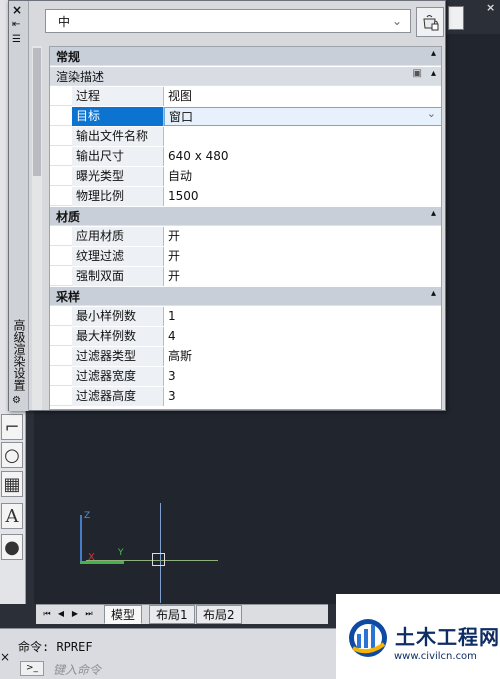 The image size is (500, 679). Describe the element at coordinates (302, 196) in the screenshot. I see `property-value: 1500` at that location.